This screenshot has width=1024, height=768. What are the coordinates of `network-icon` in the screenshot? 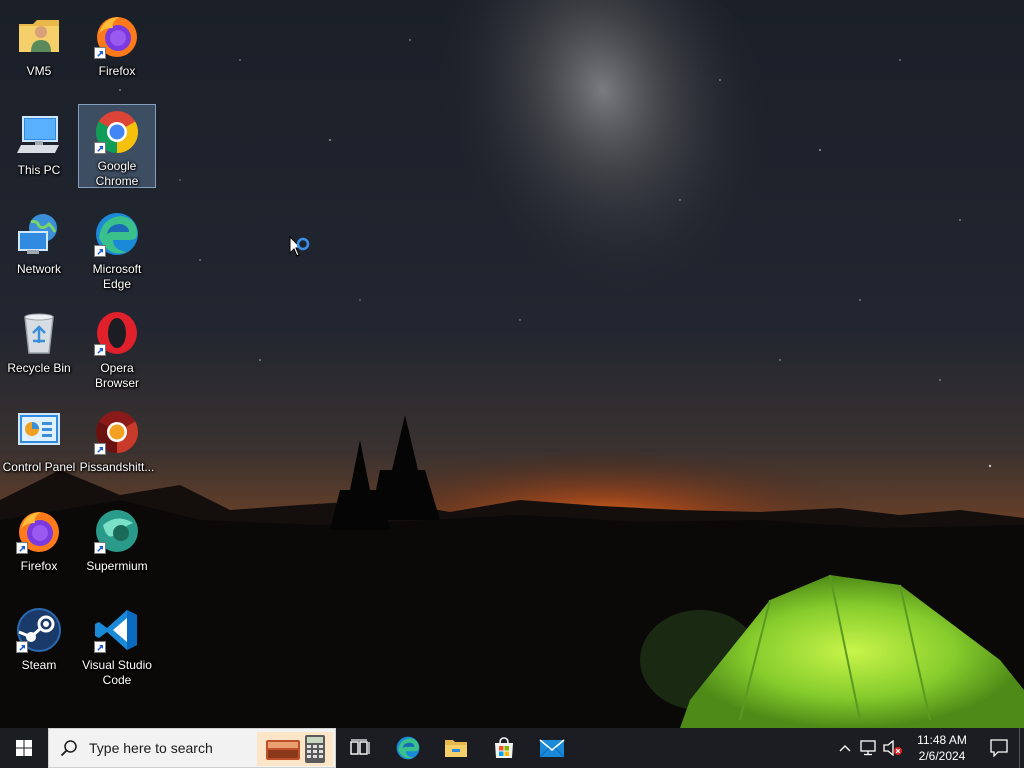 It's located at (39, 234).